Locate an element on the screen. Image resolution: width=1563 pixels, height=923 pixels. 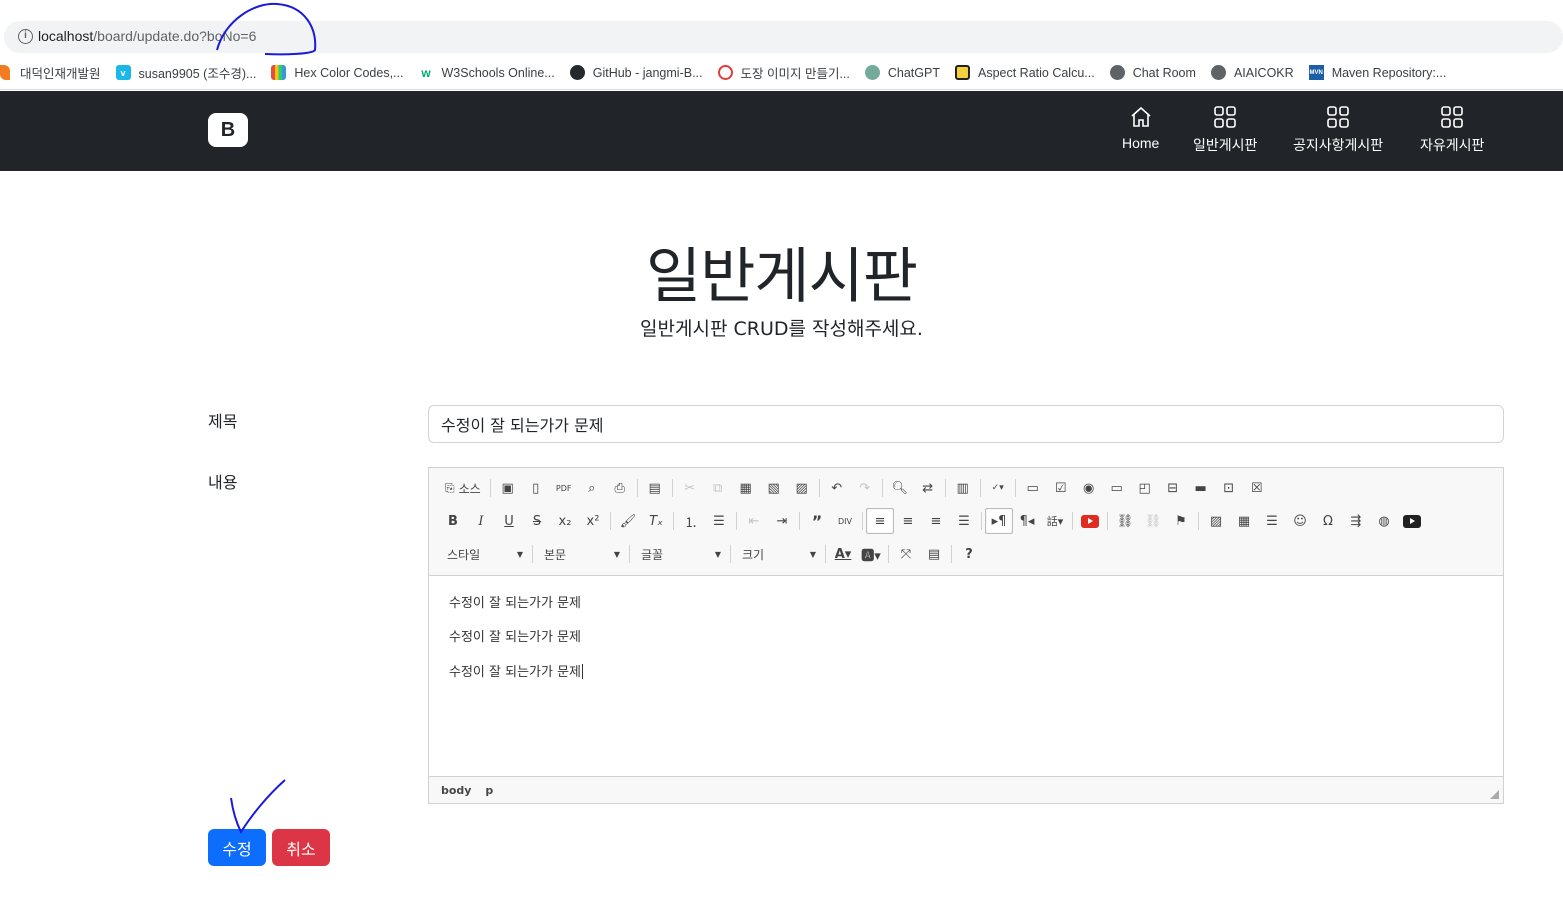
div-container-icon: DIV is located at coordinates (845, 521).